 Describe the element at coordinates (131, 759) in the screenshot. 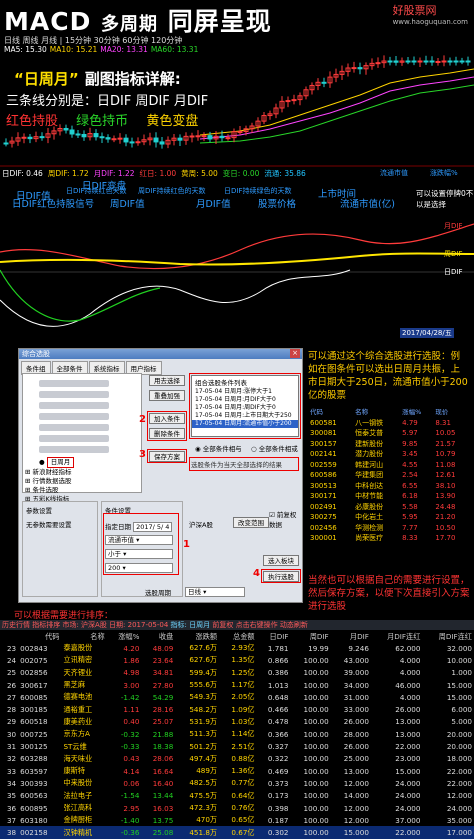

I see `ranking-cell: 0.43` at that location.